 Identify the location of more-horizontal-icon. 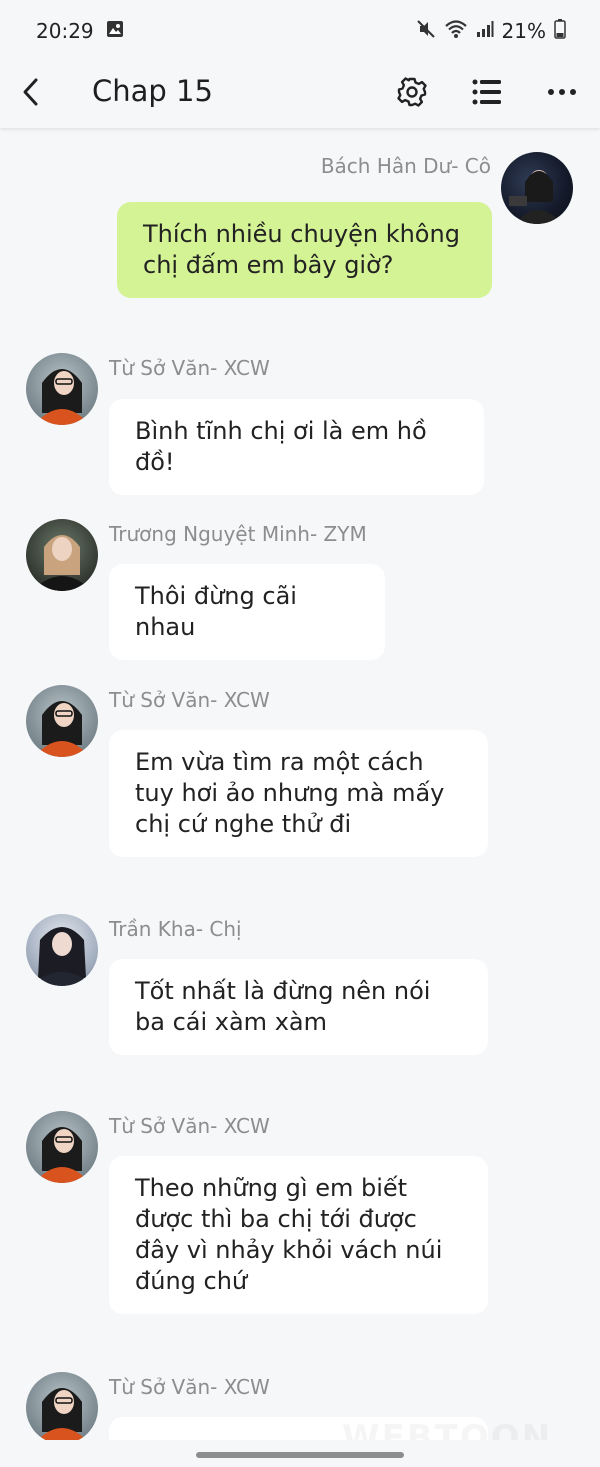
(562, 92).